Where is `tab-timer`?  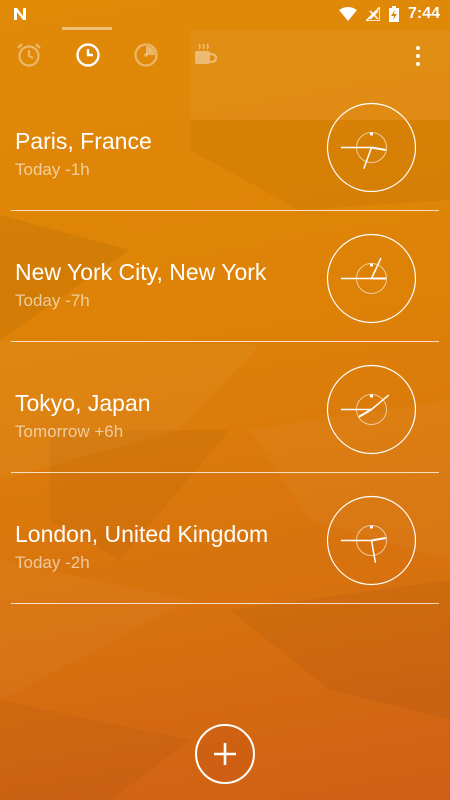 tab-timer is located at coordinates (146, 55).